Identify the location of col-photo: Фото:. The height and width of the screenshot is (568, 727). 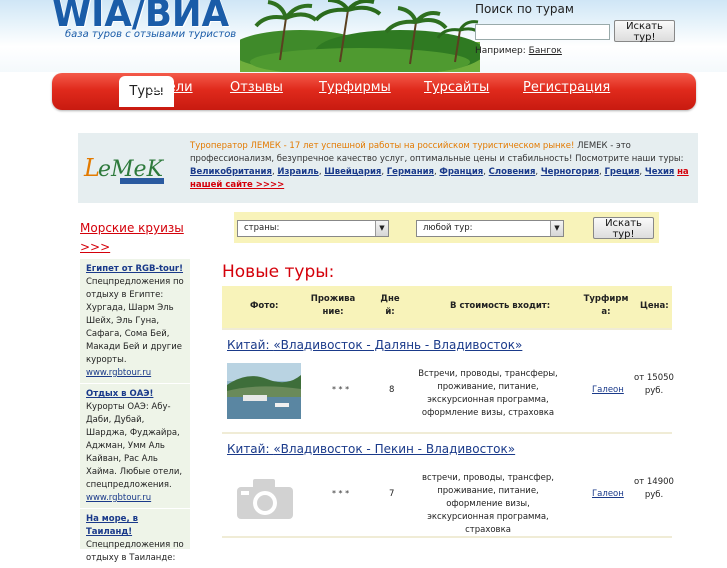
(264, 306).